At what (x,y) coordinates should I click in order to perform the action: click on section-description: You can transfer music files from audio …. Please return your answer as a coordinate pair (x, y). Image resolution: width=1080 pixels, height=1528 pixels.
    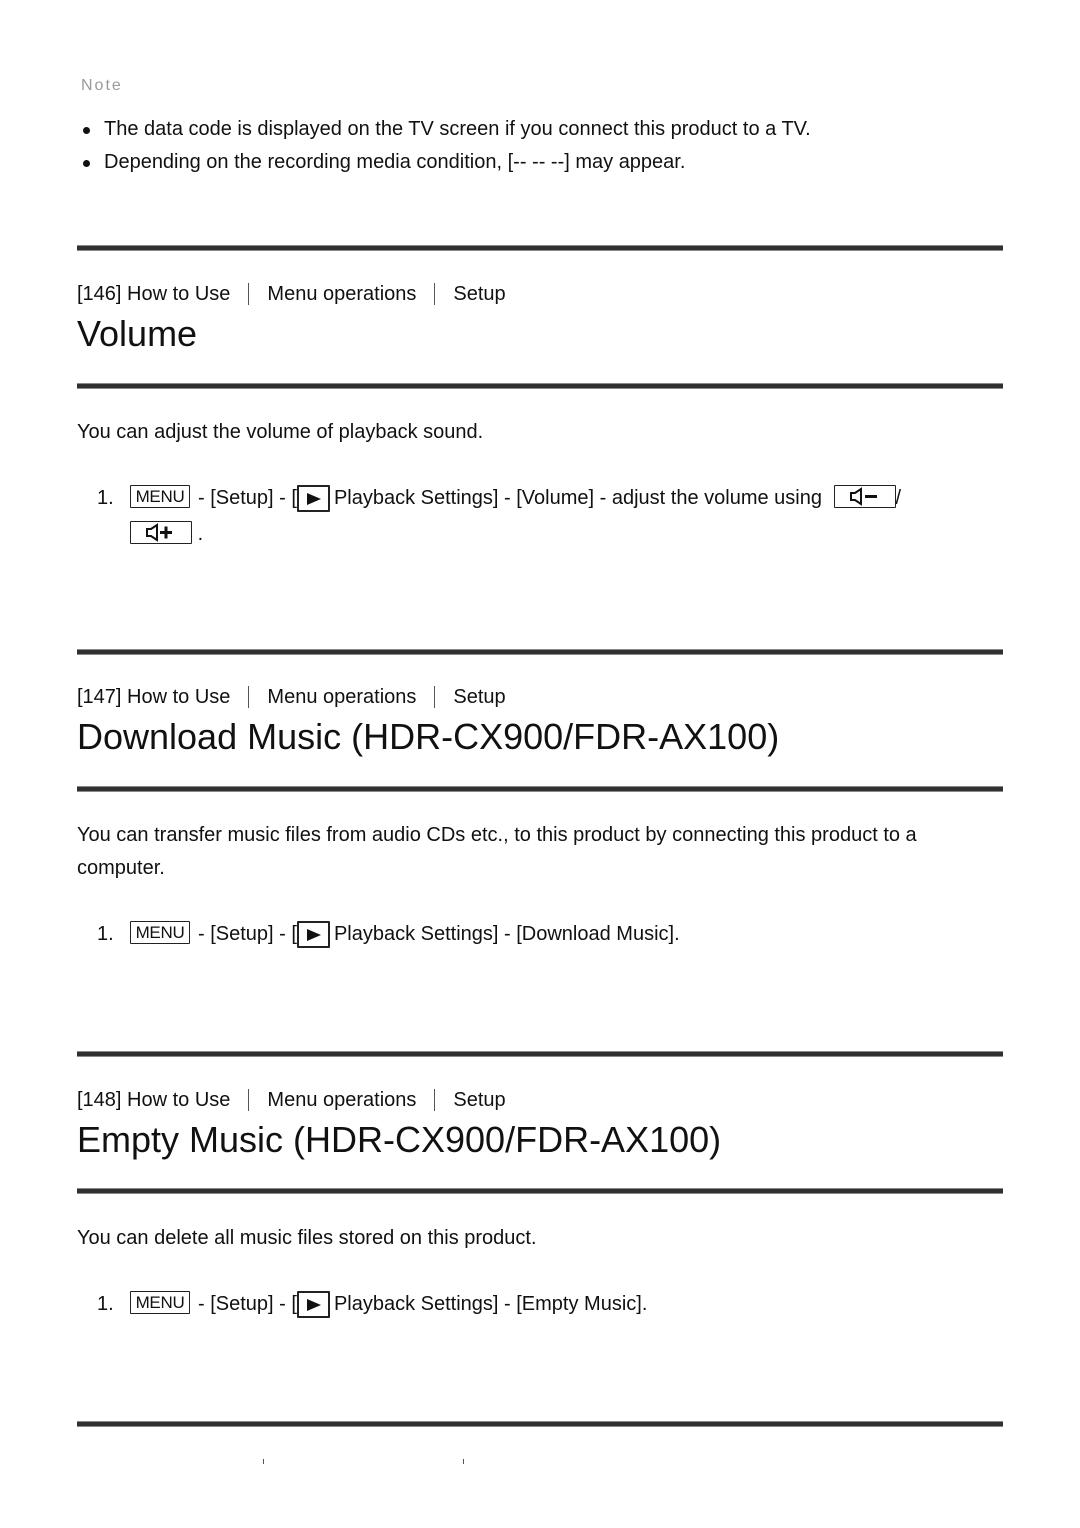
    Looking at the image, I should click on (497, 851).